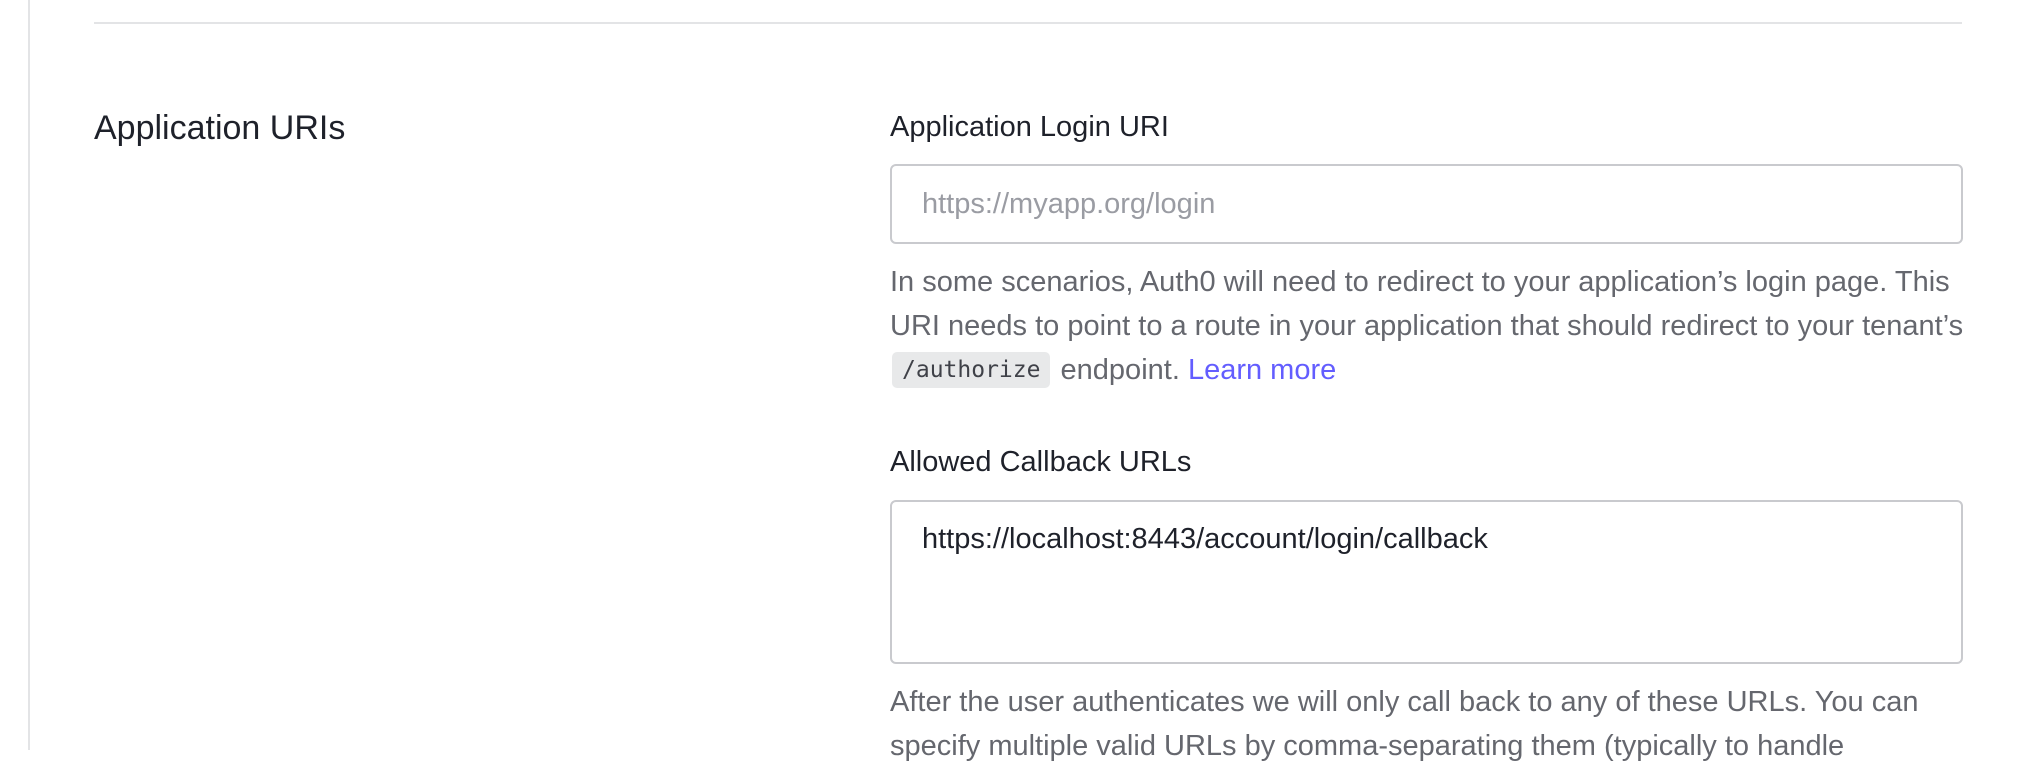  Describe the element at coordinates (220, 128) in the screenshot. I see `section-title: Application URIs` at that location.